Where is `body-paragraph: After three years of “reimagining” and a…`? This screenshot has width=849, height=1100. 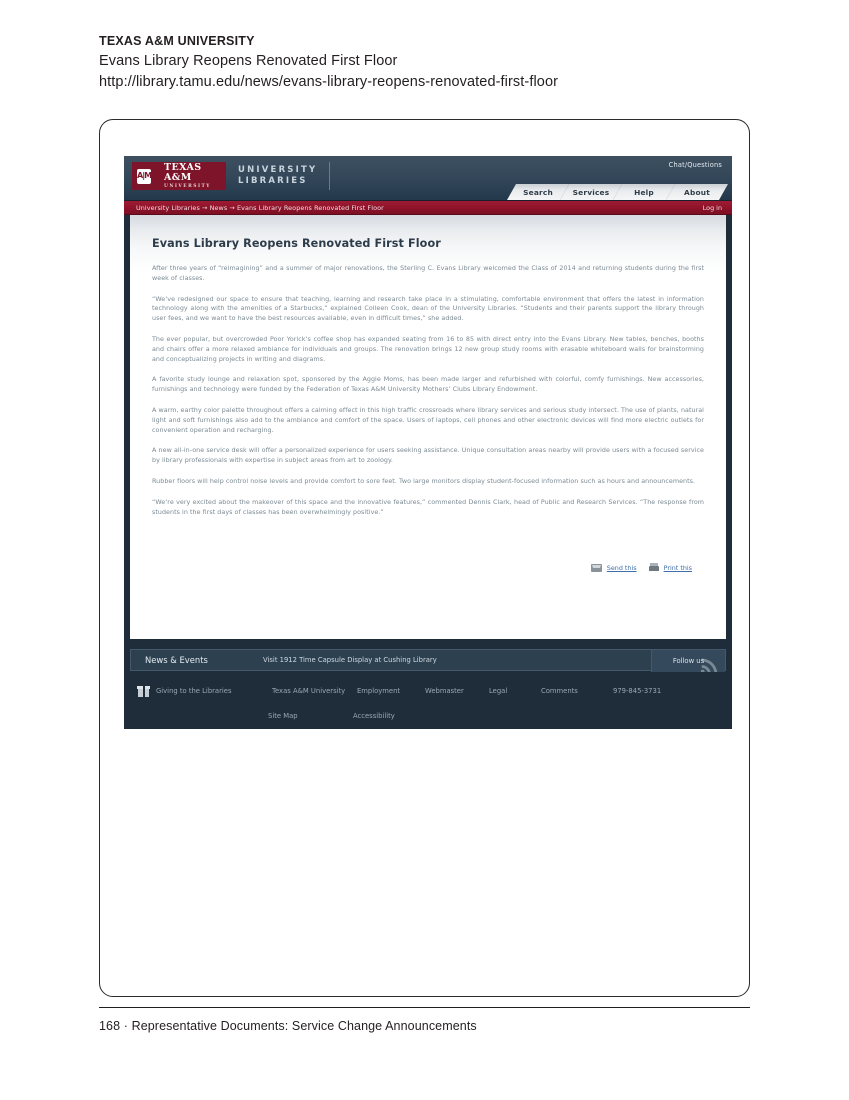 body-paragraph: After three years of “reimagining” and a… is located at coordinates (428, 273).